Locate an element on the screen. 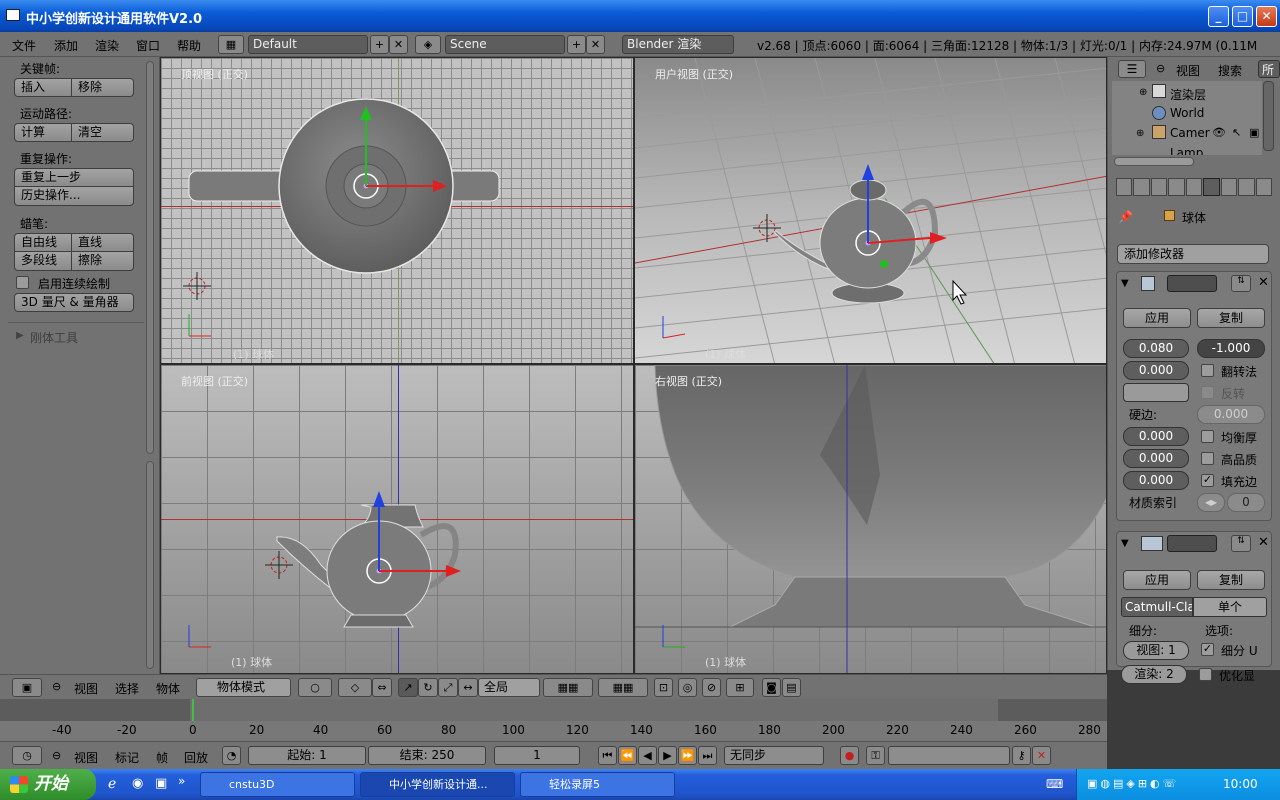  move-up-down-icon: ⇅ is located at coordinates (1241, 283).